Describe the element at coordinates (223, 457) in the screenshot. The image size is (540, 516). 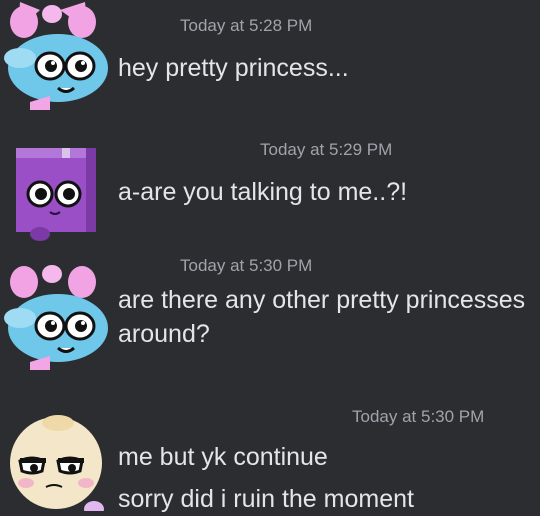
I see `message-text: me but yk continue` at that location.